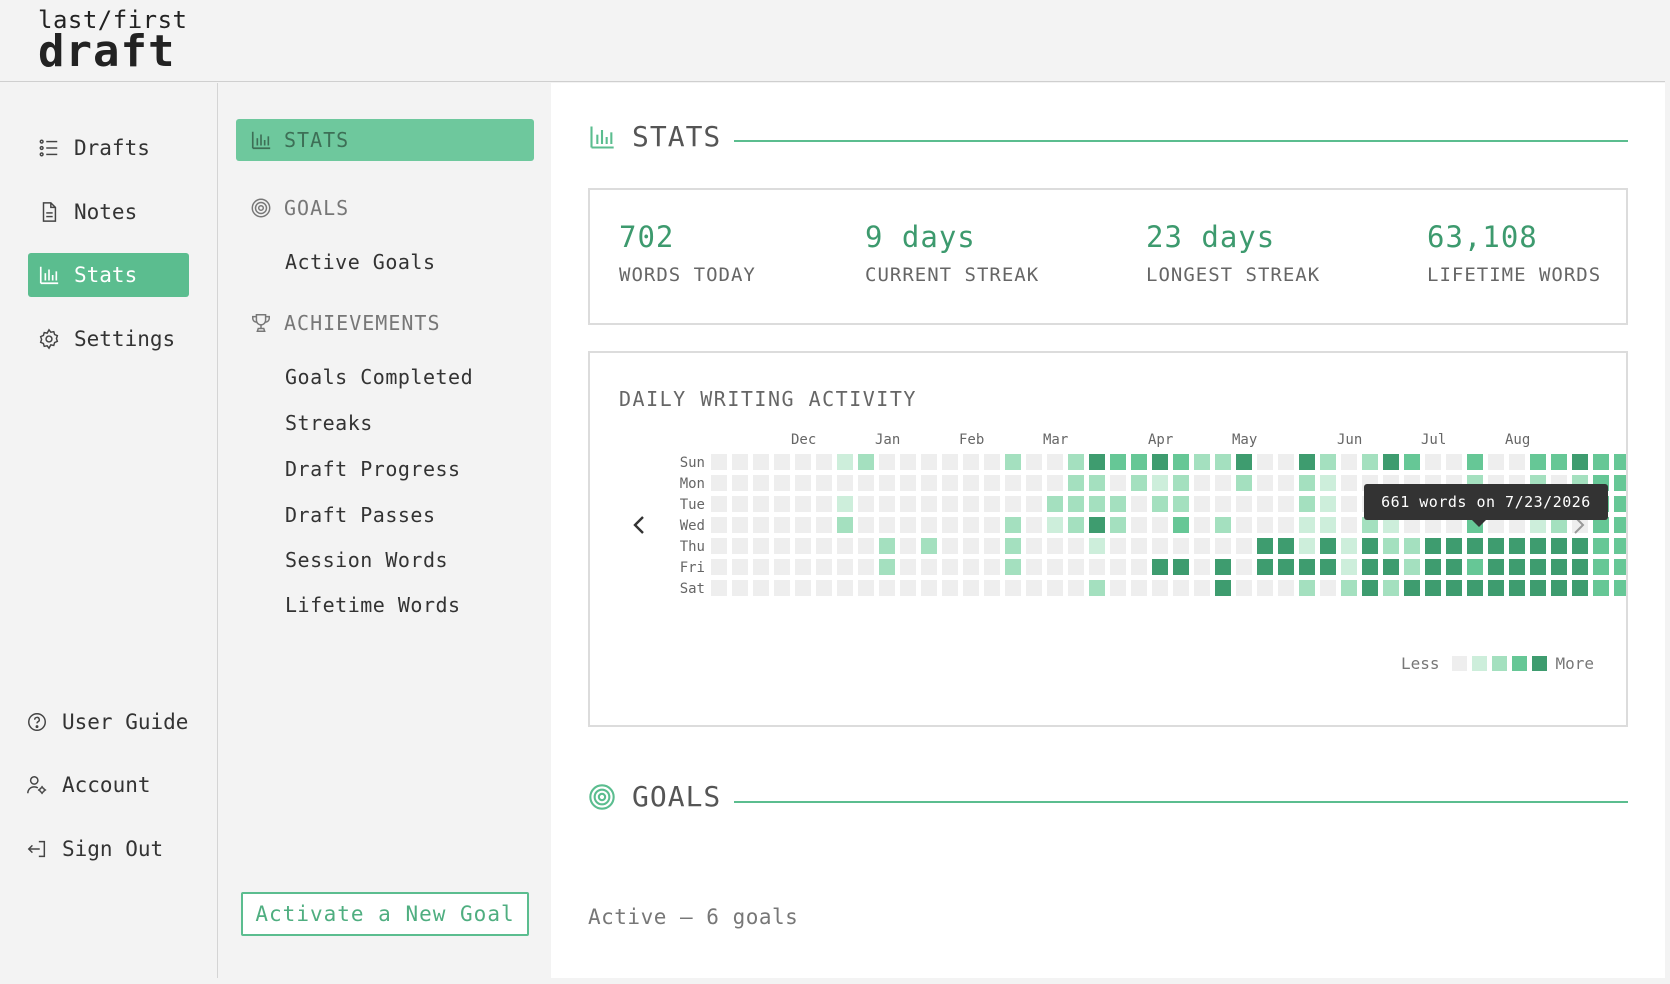 This screenshot has height=984, width=1670. Describe the element at coordinates (385, 140) in the screenshot. I see `nav2-stats: STATS` at that location.